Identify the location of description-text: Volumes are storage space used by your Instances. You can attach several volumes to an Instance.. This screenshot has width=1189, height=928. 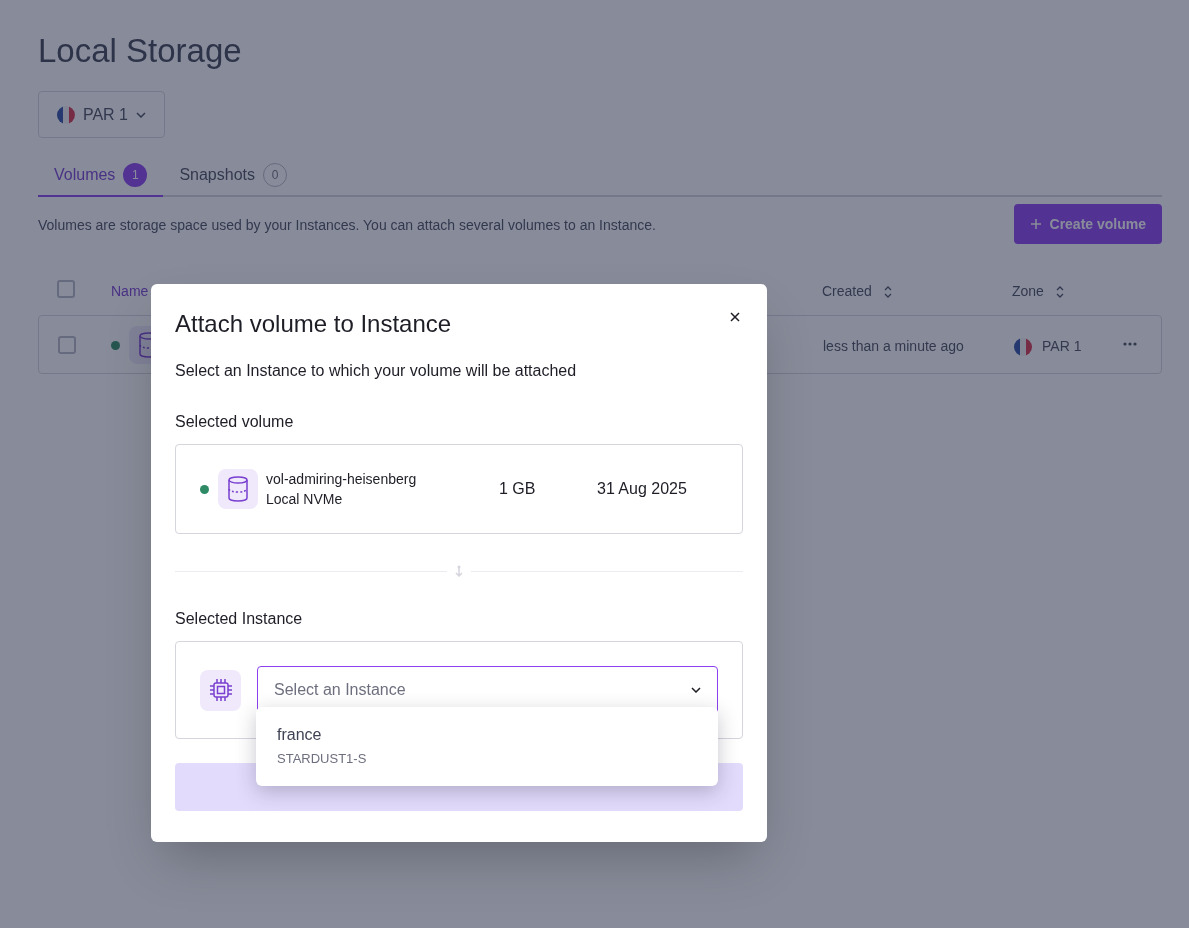
(347, 225).